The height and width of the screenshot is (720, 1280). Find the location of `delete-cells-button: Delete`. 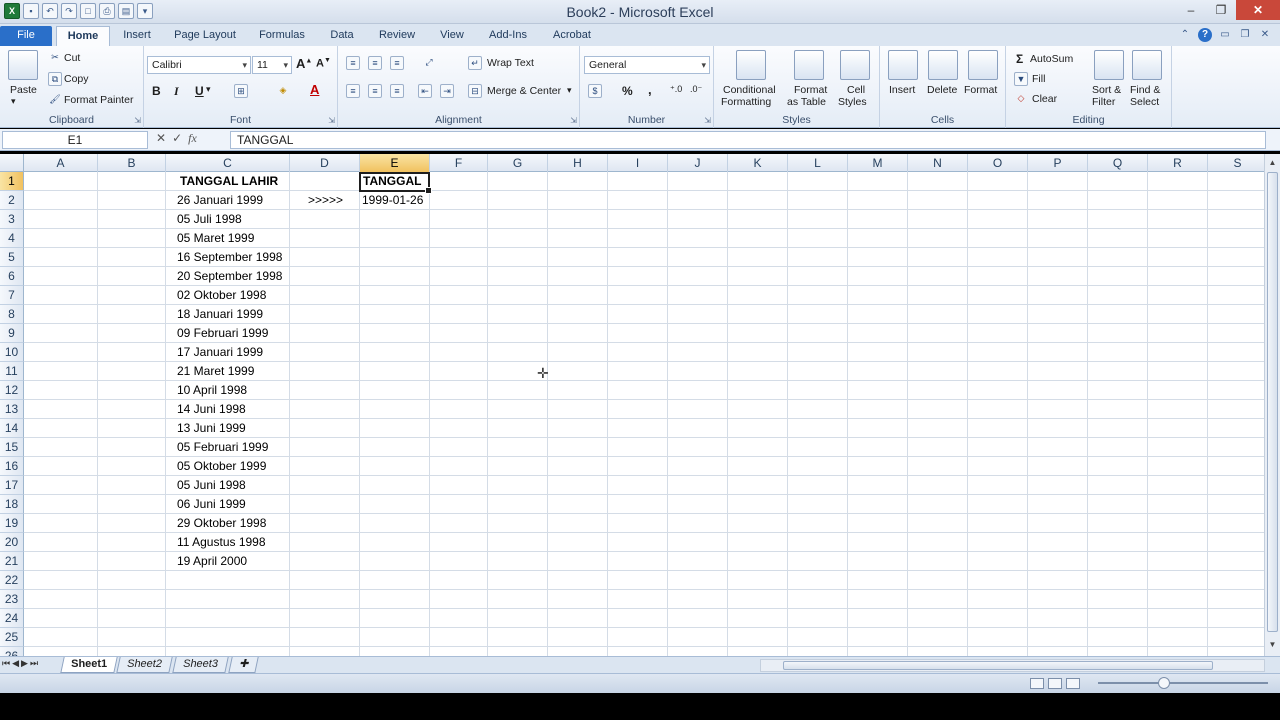

delete-cells-button: Delete is located at coordinates (942, 90).